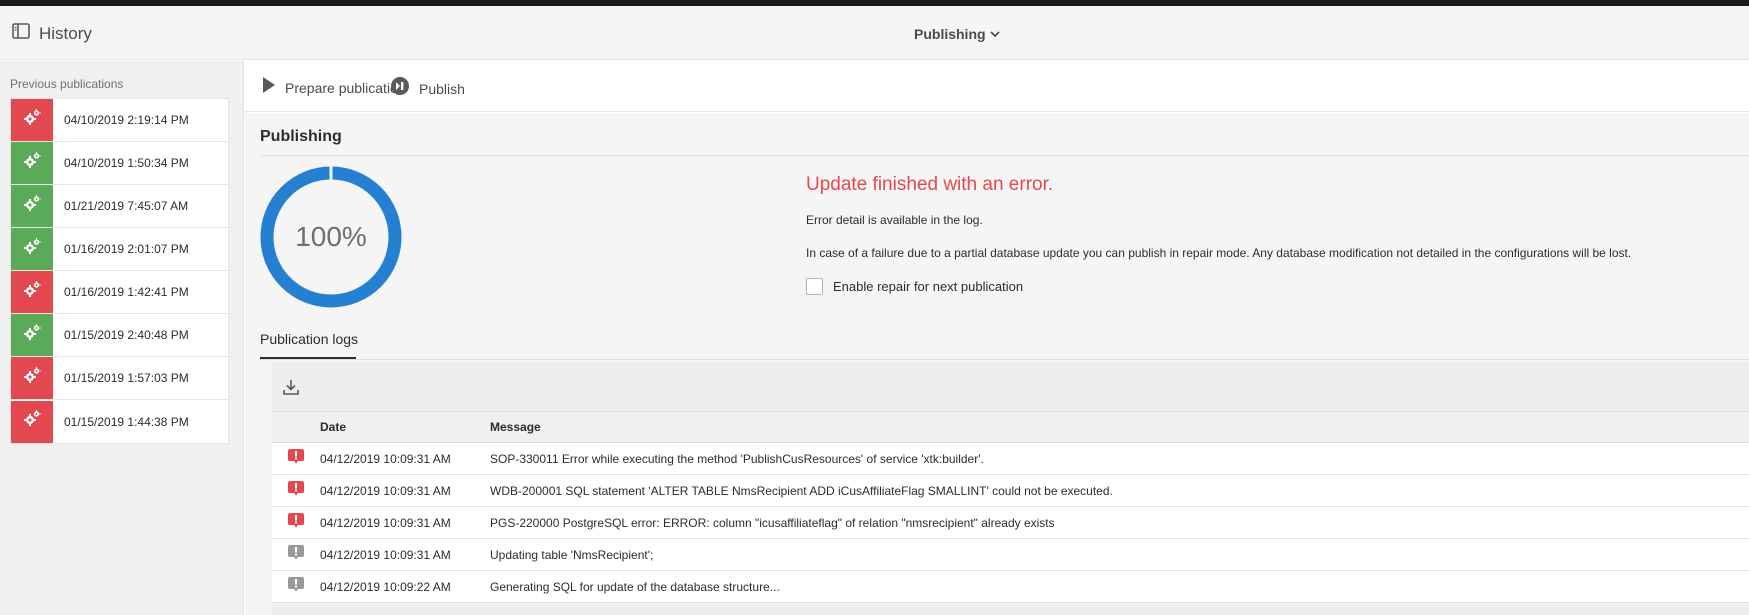  I want to click on publication-date: 04/10/2019 2:19:14 PM, so click(126, 120).